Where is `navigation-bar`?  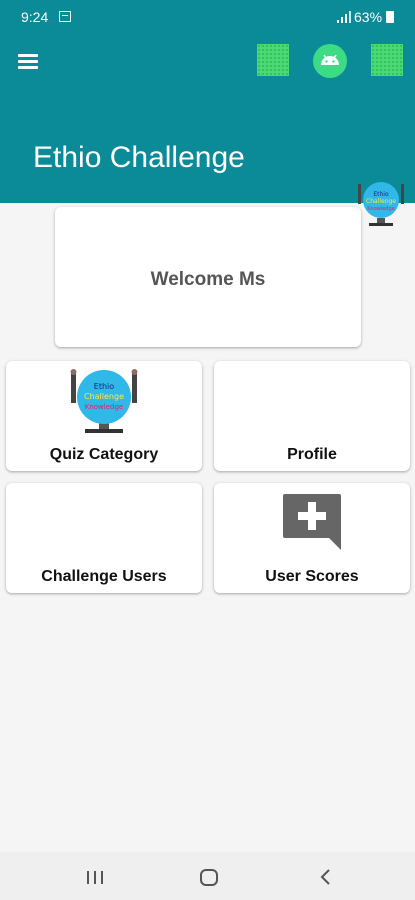 navigation-bar is located at coordinates (207, 876).